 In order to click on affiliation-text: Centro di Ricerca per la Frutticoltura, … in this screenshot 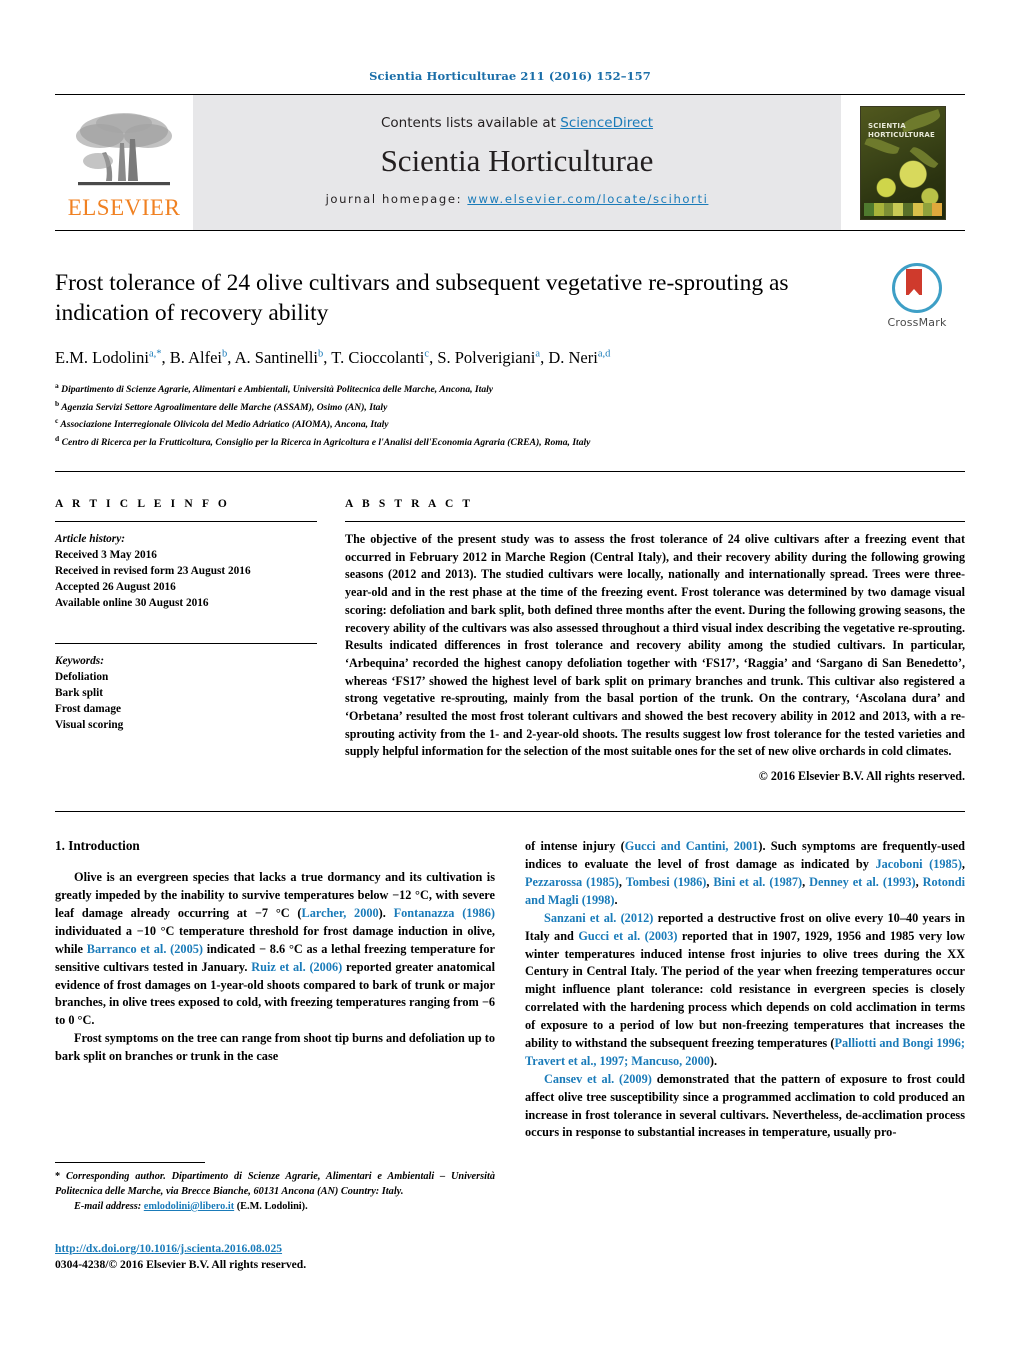, I will do `click(326, 443)`.